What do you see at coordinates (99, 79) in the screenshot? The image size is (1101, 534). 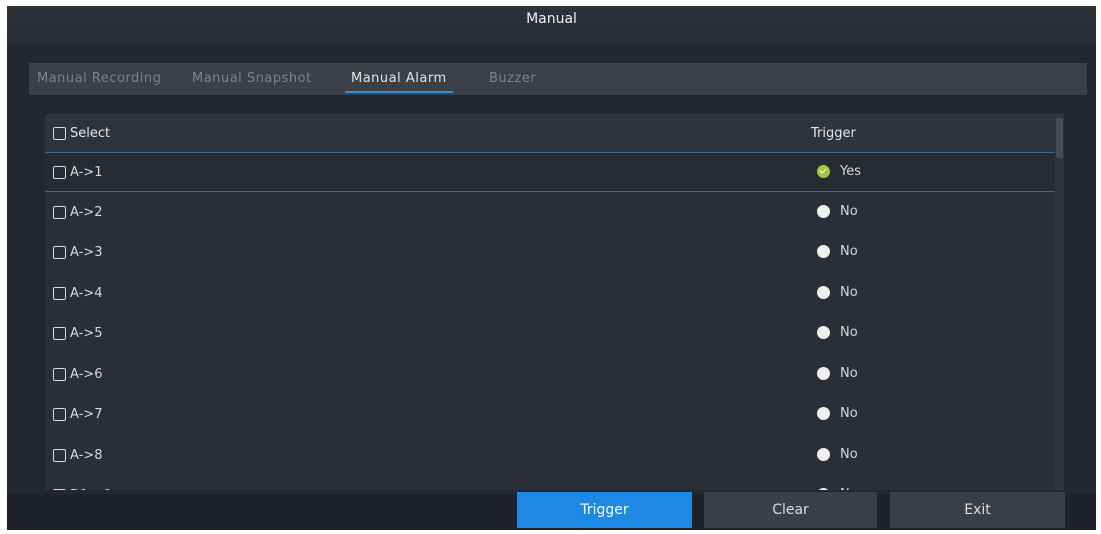 I see `tab-manual-recording: Manual Recording` at bounding box center [99, 79].